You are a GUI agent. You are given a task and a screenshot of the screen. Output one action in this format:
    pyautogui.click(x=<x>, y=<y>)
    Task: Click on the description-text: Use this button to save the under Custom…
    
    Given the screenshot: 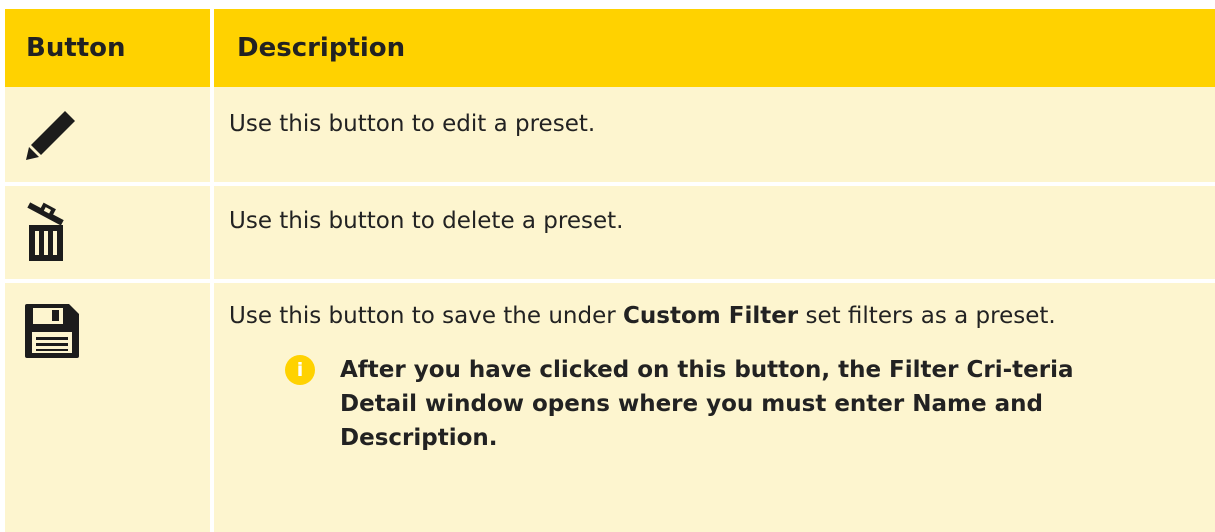 What is the action you would take?
    pyautogui.click(x=642, y=316)
    